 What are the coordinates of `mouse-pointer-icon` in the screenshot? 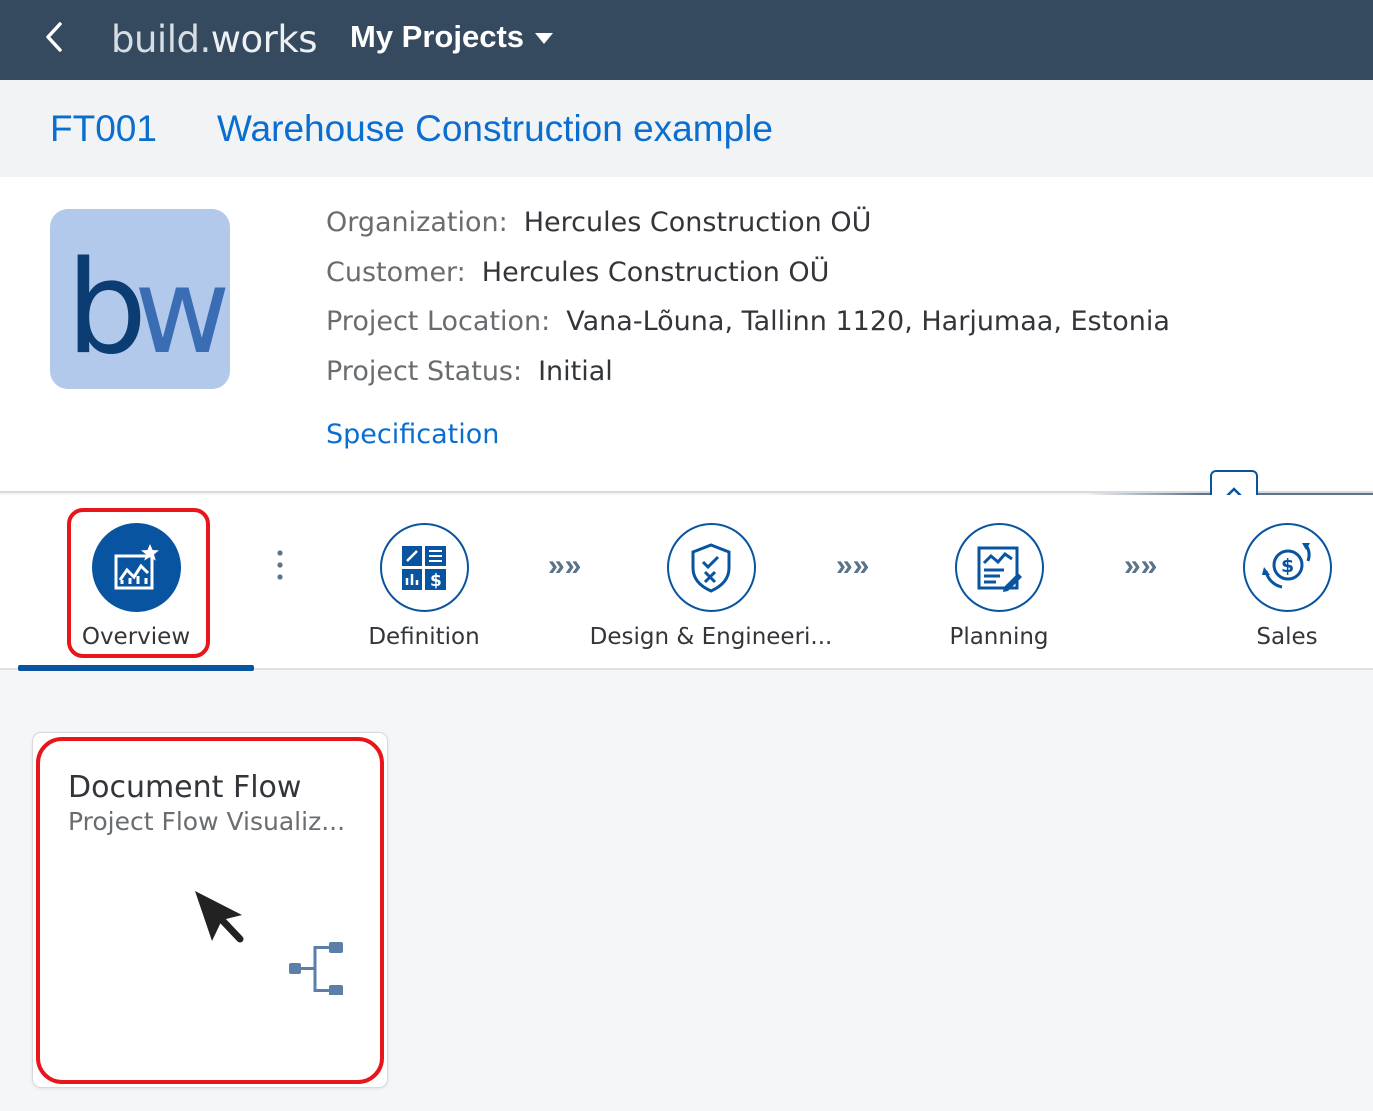 It's located at (220, 921).